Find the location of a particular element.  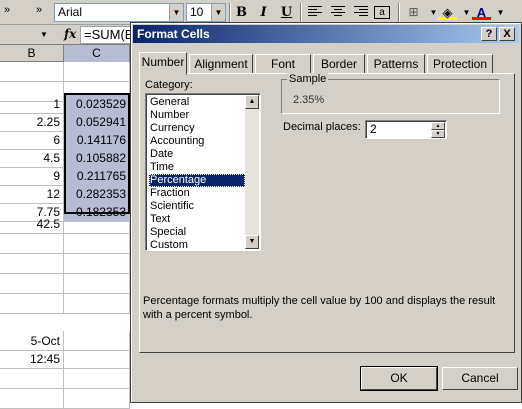

borders-icon: ⊞ is located at coordinates (413, 12).